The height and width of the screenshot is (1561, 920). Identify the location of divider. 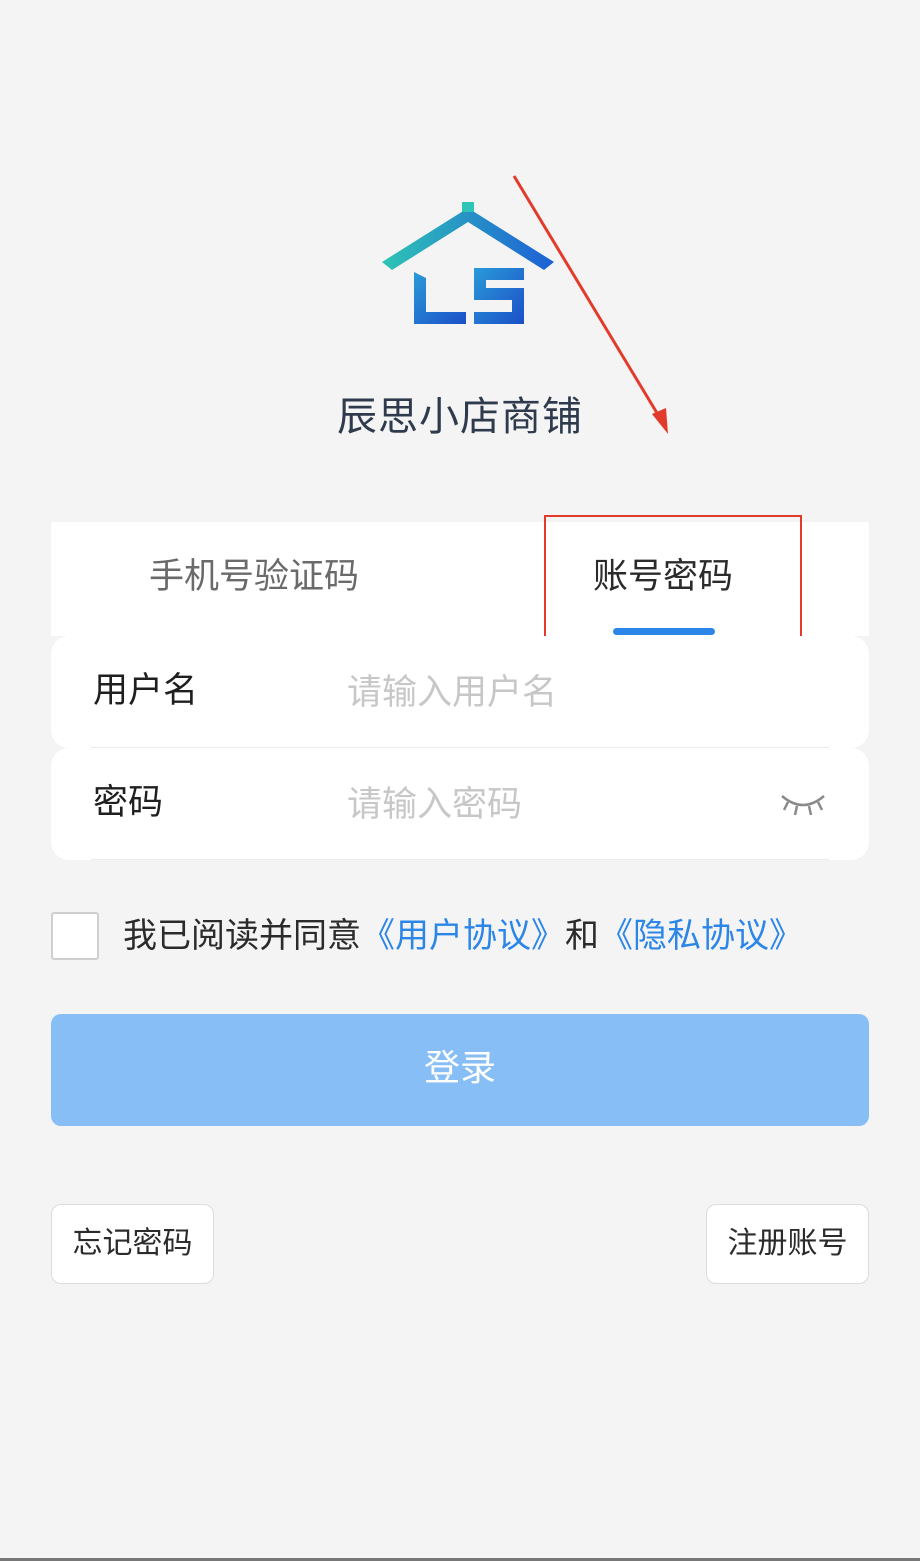
(460, 859).